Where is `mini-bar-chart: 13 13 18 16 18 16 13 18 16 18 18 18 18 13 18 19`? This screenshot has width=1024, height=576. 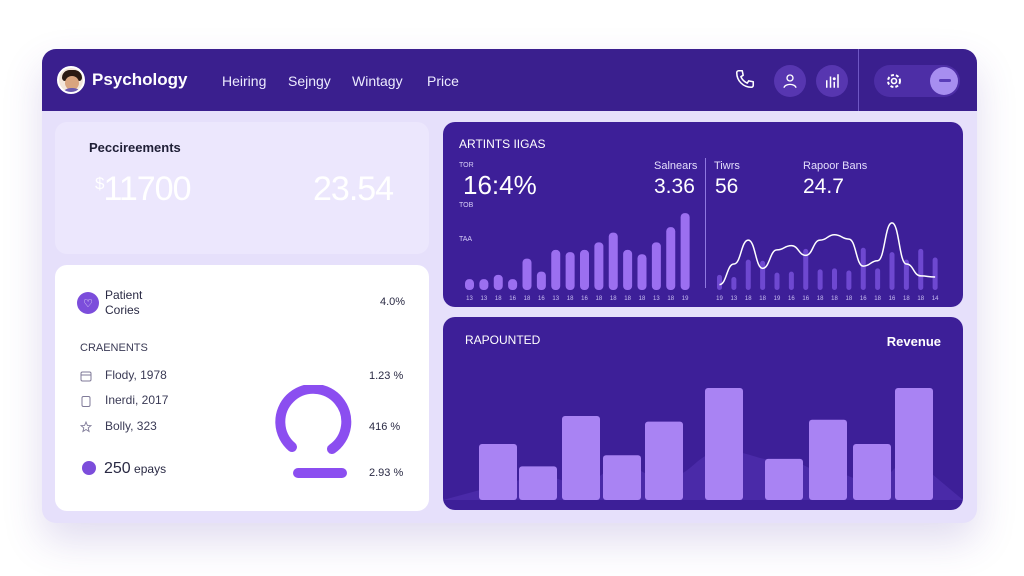 mini-bar-chart: 13 13 18 16 18 16 13 18 16 18 18 18 18 13 18 19 is located at coordinates (577, 257).